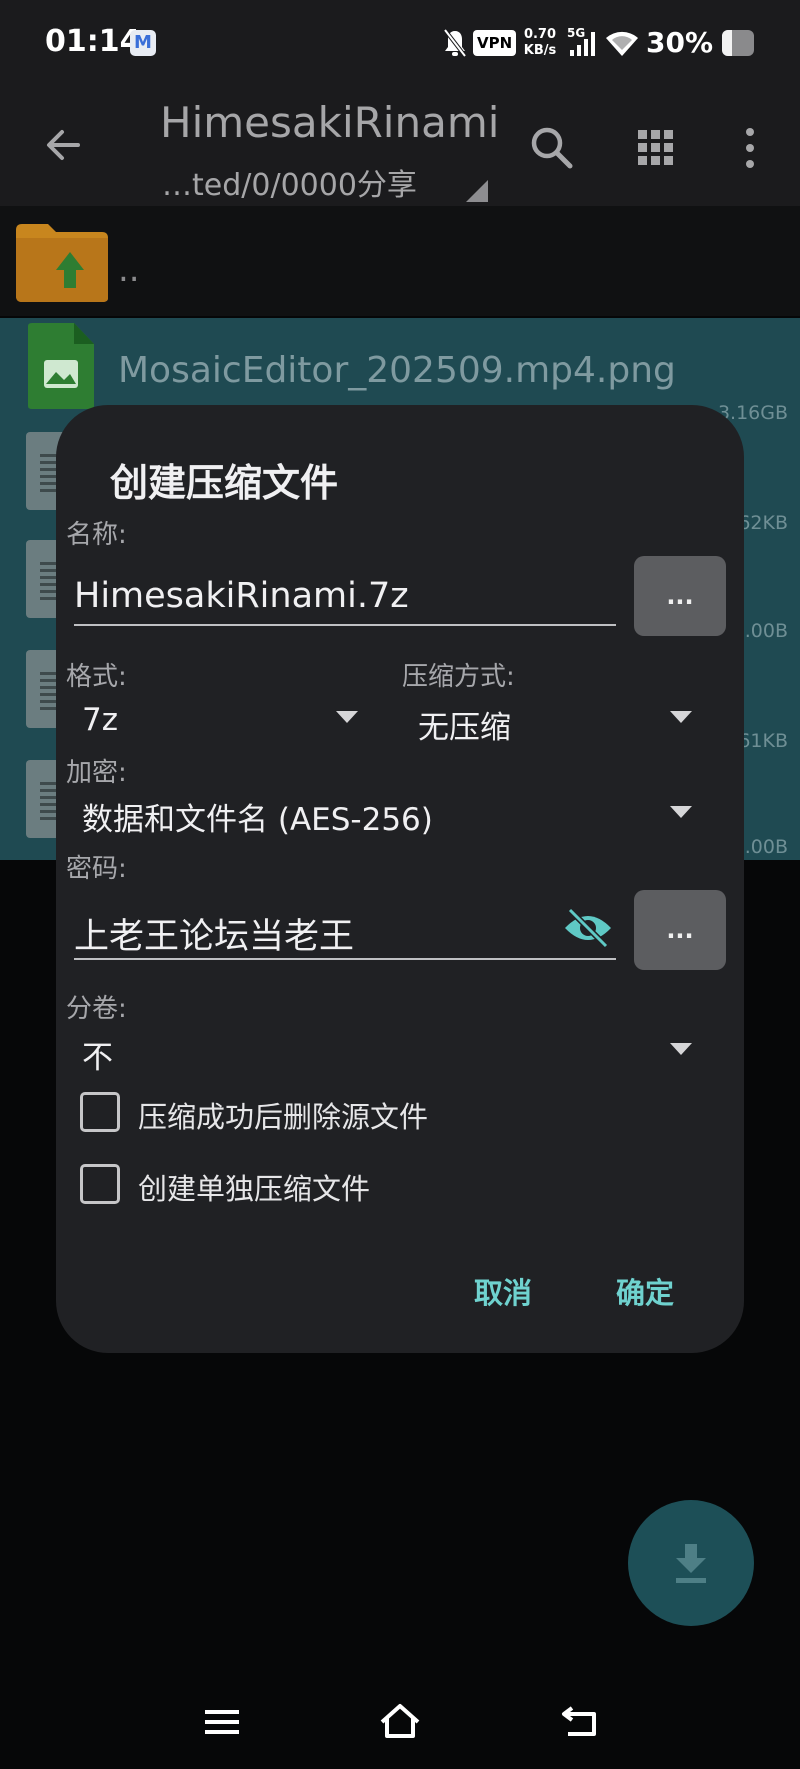 The height and width of the screenshot is (1769, 800). Describe the element at coordinates (540, 34) in the screenshot. I see `network-speed-value: 0.70` at that location.